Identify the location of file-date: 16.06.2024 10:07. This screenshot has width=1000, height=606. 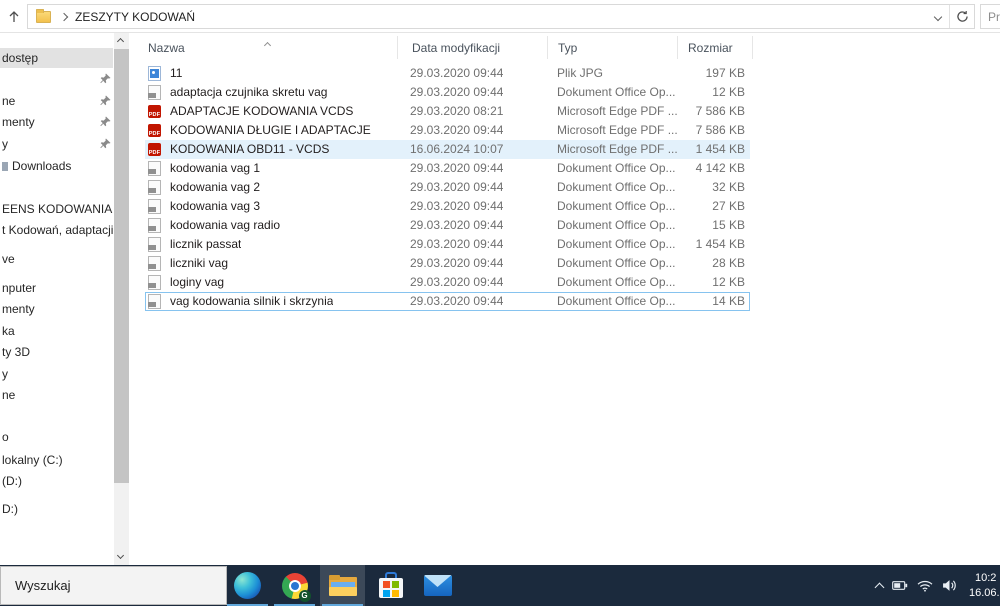
(457, 149).